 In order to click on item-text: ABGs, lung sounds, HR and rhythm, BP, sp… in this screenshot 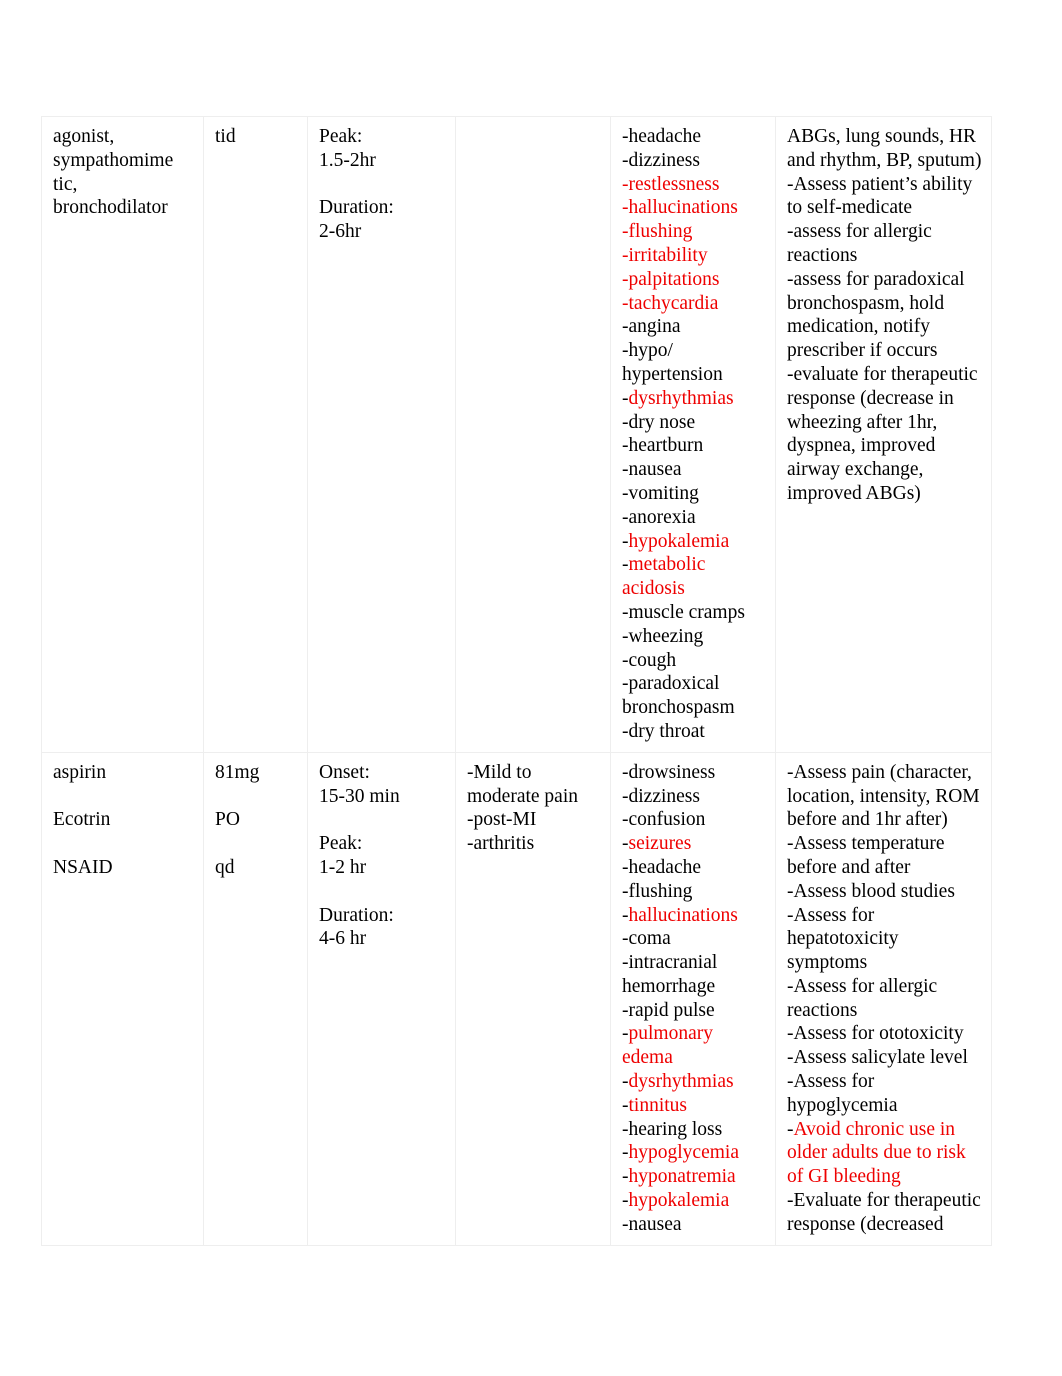, I will do `click(884, 148)`.